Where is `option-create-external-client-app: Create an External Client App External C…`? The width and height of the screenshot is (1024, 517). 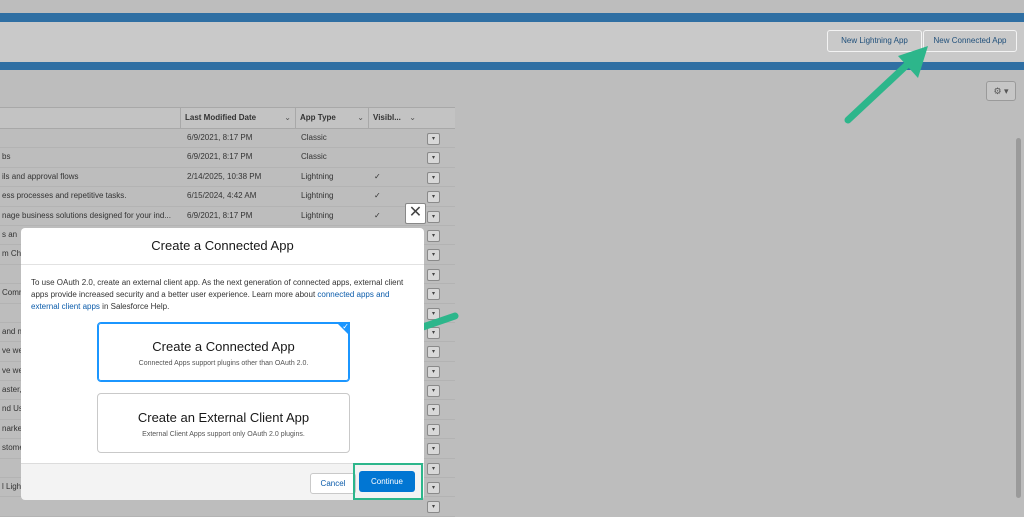 option-create-external-client-app: Create an External Client App External C… is located at coordinates (223, 423).